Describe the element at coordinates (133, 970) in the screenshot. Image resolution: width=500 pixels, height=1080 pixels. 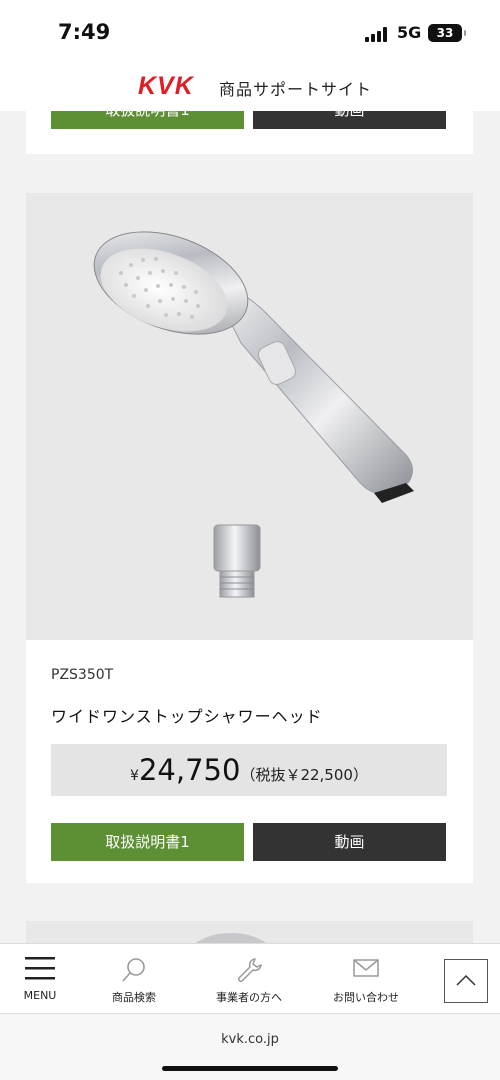
I see `search-icon` at that location.